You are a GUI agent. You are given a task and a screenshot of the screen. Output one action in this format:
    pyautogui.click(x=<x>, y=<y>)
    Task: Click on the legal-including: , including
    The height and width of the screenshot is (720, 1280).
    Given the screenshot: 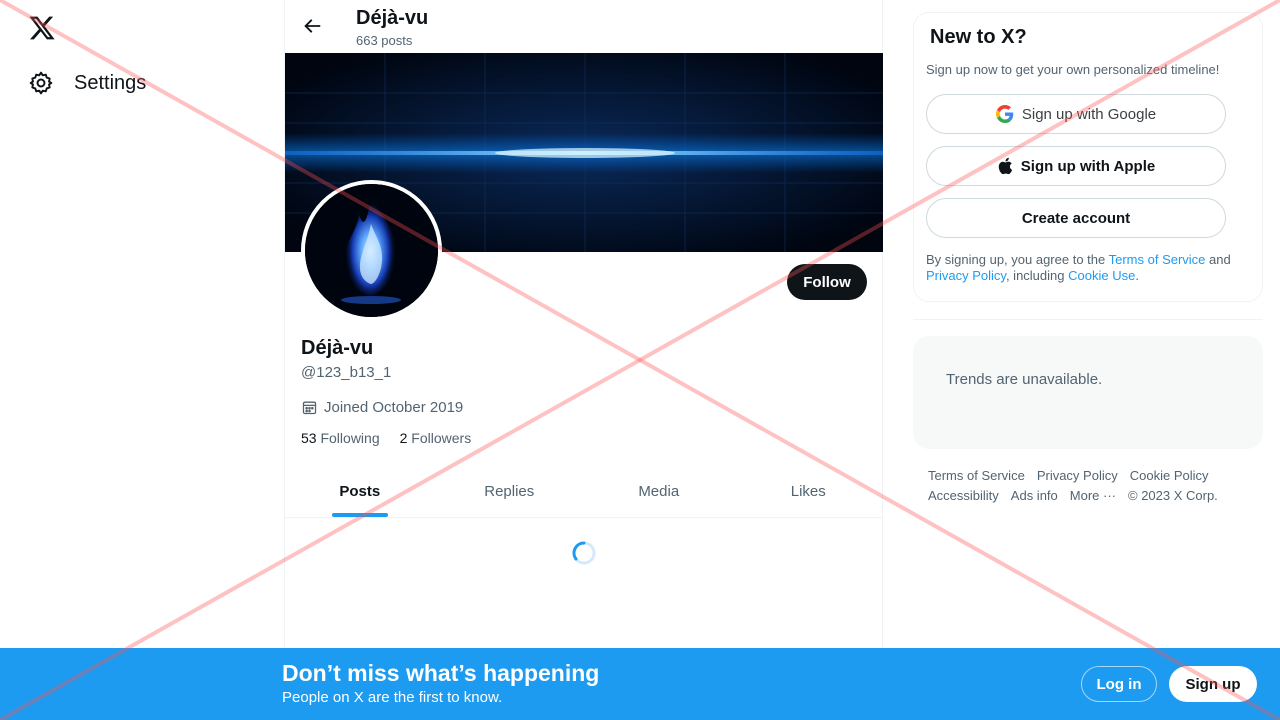 What is the action you would take?
    pyautogui.click(x=1037, y=275)
    